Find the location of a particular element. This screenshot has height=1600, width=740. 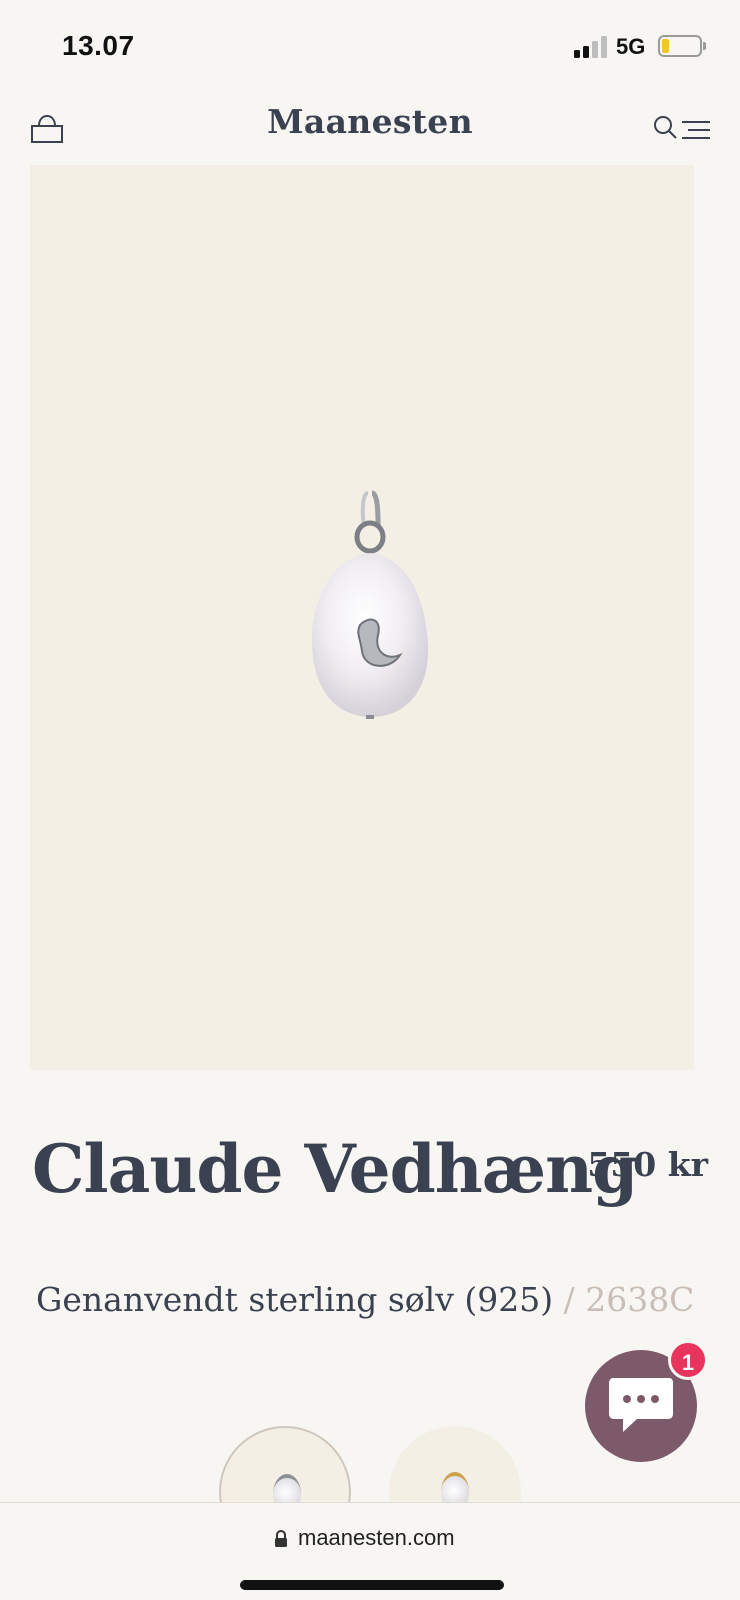

brand-logo: Maanesten is located at coordinates (370, 121).